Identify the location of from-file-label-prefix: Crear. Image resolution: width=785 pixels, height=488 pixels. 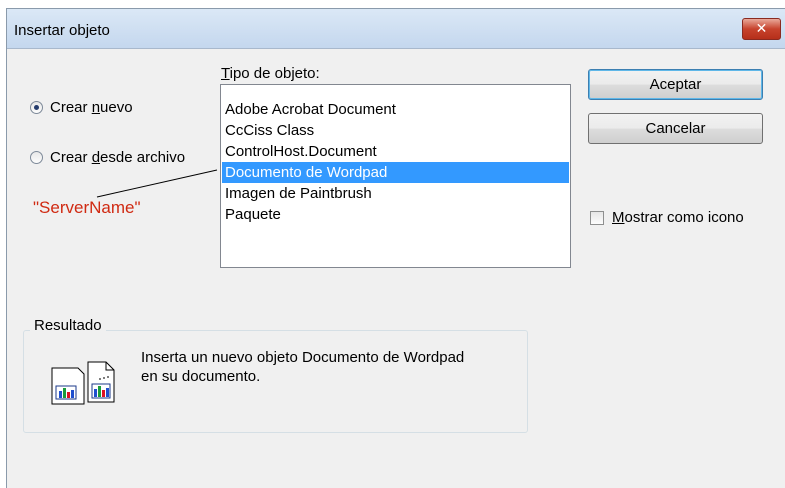
(71, 157).